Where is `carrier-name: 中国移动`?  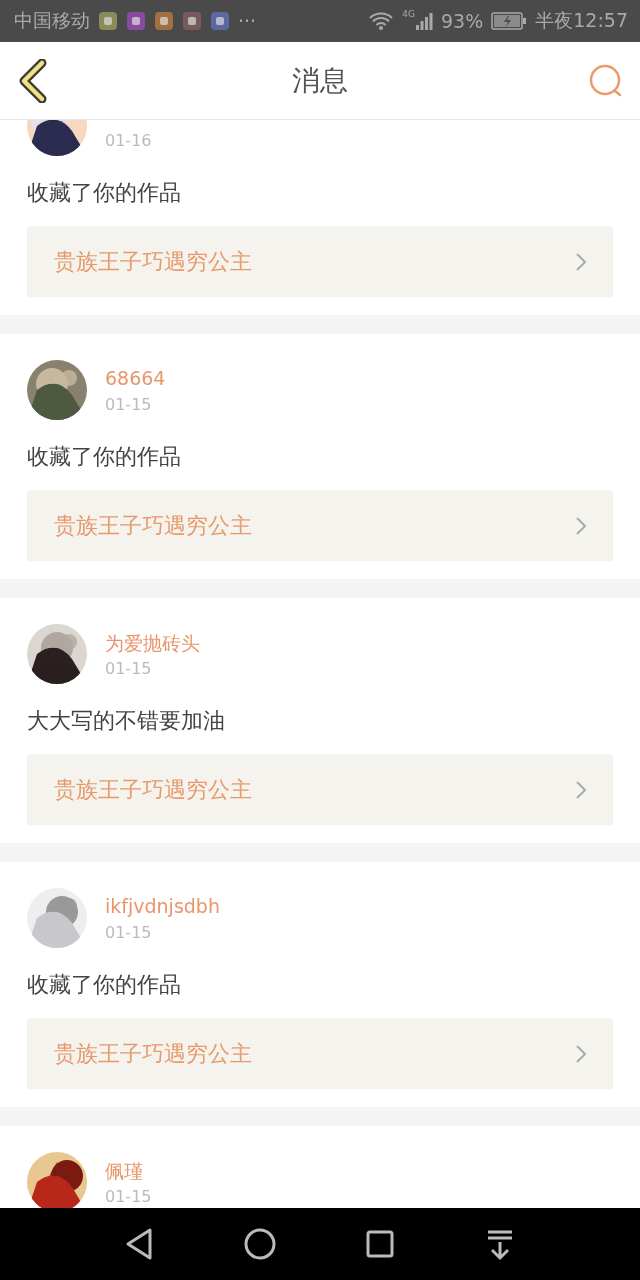 carrier-name: 中国移动 is located at coordinates (52, 20).